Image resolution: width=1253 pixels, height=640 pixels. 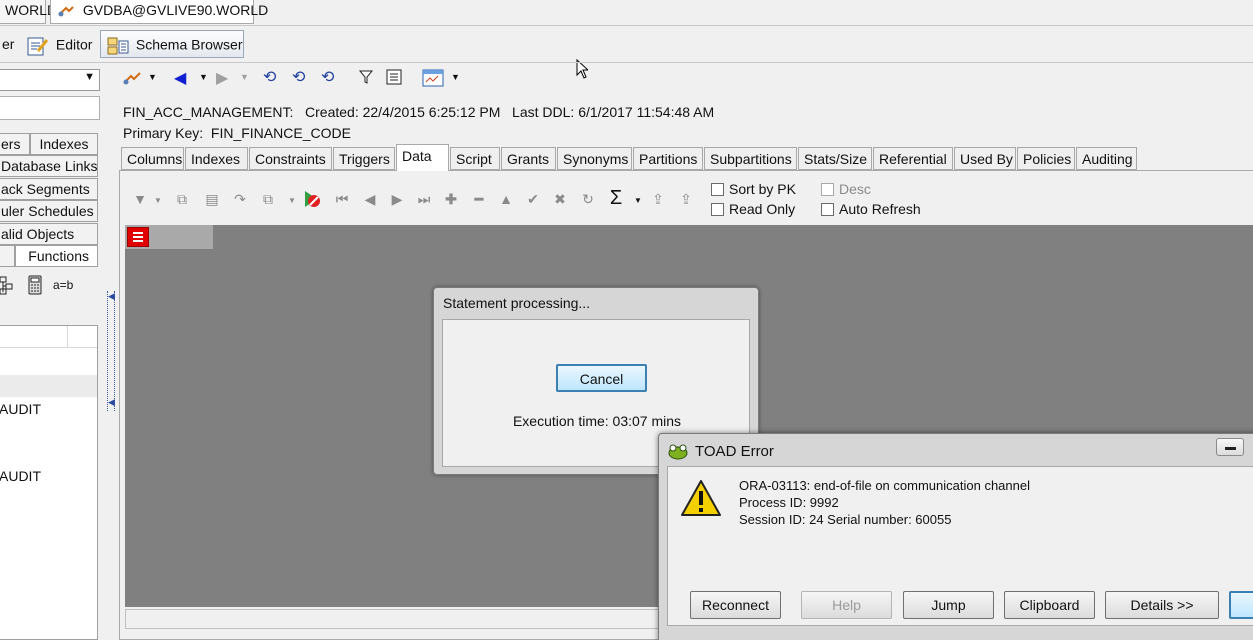 I want to click on reconnect-button: Reconnect, so click(x=735, y=605).